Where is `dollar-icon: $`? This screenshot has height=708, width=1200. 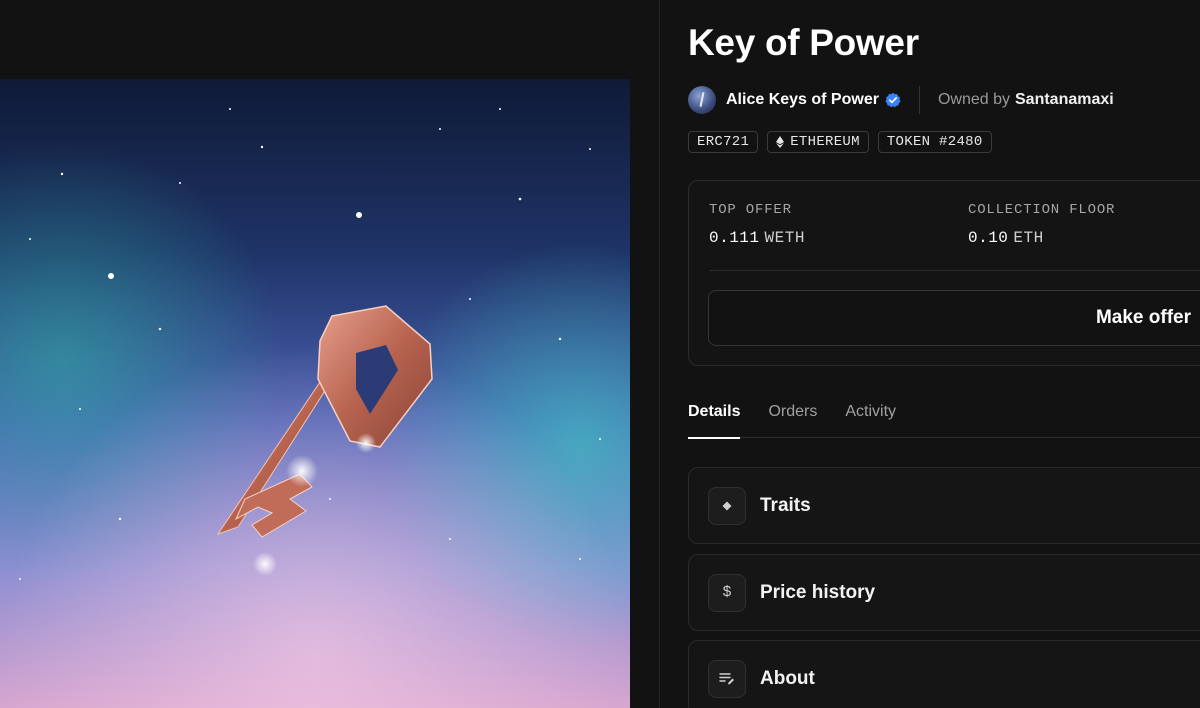
dollar-icon: $ is located at coordinates (727, 592).